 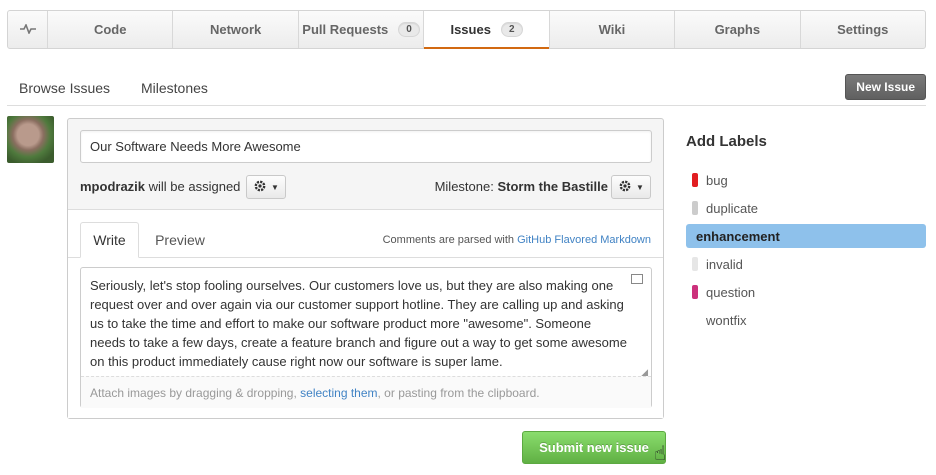 What do you see at coordinates (466, 89) in the screenshot?
I see `issues-subnav: Browse Issues Milestones New Issue` at bounding box center [466, 89].